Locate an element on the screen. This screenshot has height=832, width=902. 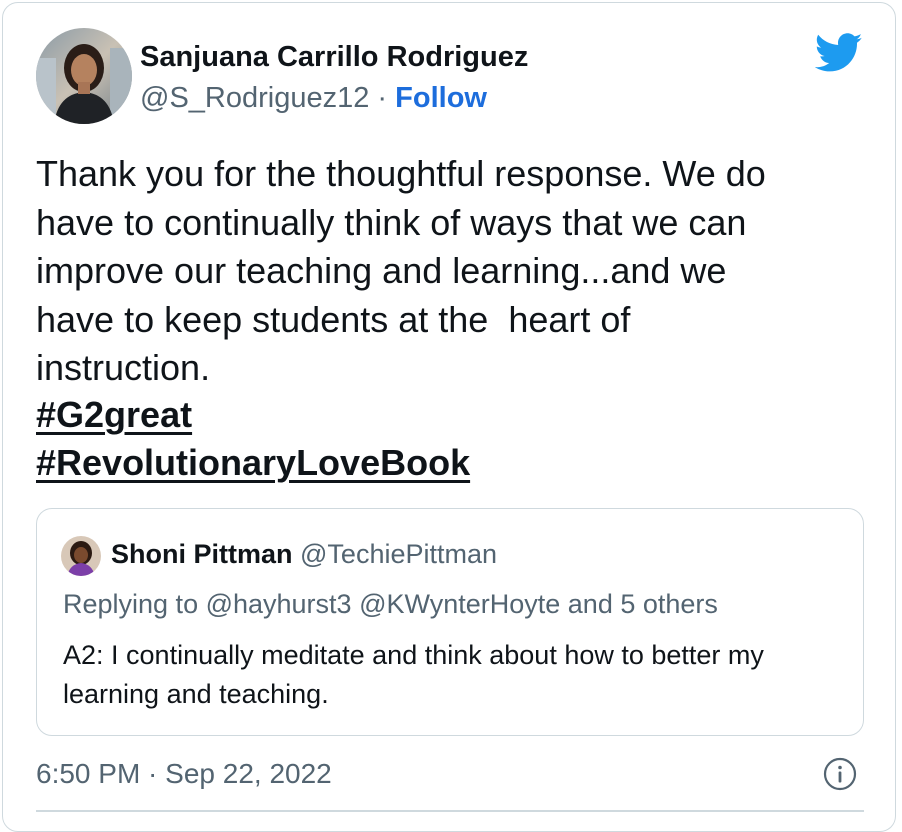
tweet-timestamp: 6:50 PM · Sep 22, 2022 is located at coordinates (184, 774).